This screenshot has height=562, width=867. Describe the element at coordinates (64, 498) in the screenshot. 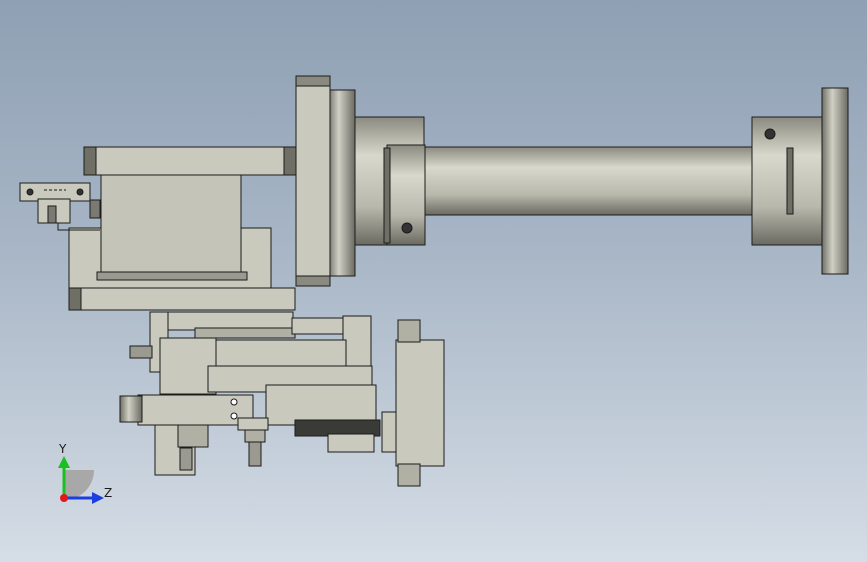

I see `x-axis-dot` at that location.